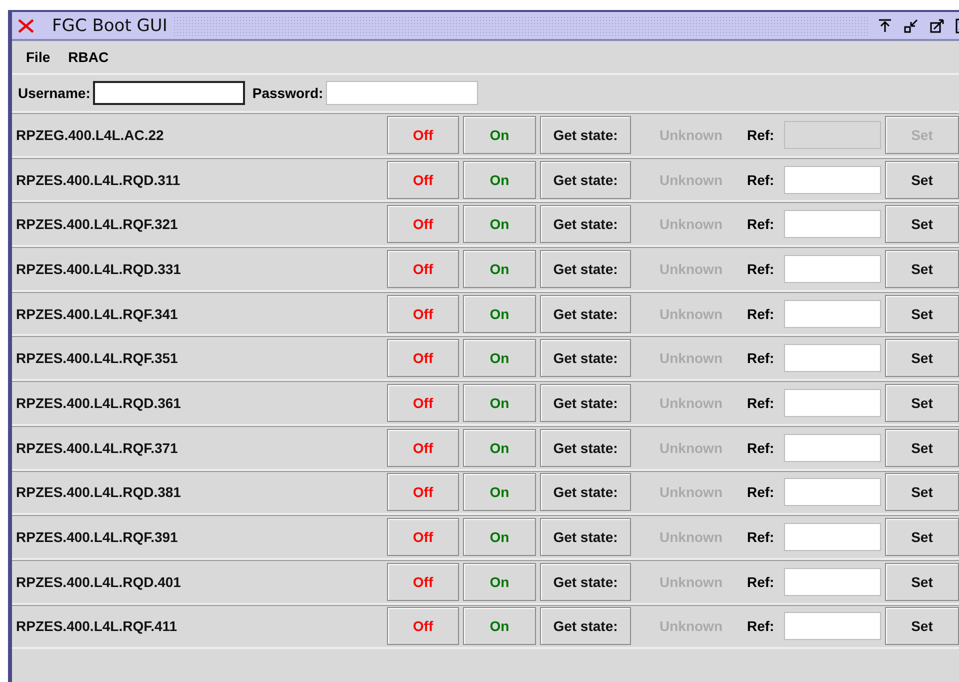 This screenshot has width=959, height=682. What do you see at coordinates (90, 134) in the screenshot?
I see `device-name: RPZEG.400.L4L.AC.22` at bounding box center [90, 134].